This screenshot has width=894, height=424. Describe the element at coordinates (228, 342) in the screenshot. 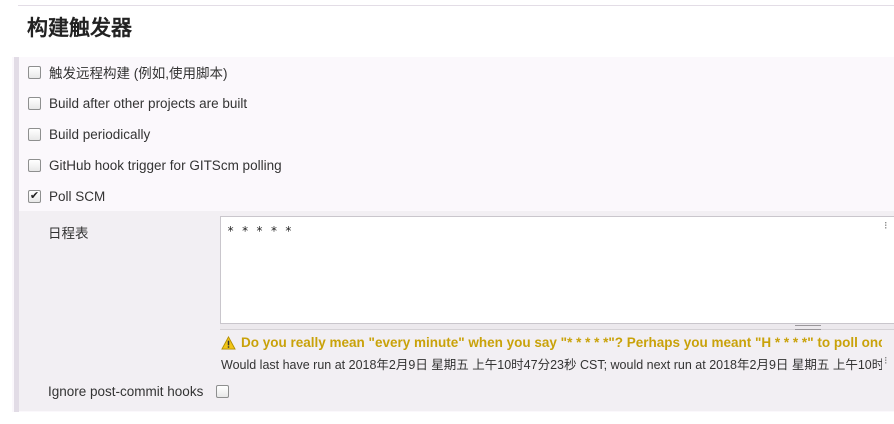

I see `warning-icon` at that location.